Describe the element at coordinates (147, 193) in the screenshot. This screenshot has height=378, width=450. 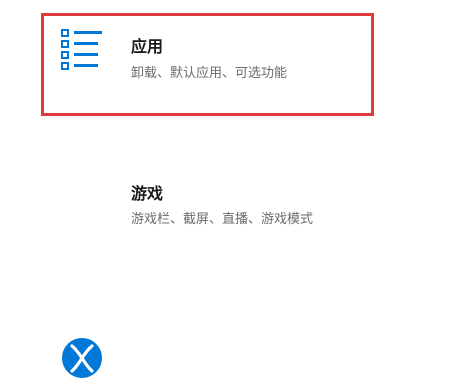
I see `tile-title-games: 游戏` at that location.